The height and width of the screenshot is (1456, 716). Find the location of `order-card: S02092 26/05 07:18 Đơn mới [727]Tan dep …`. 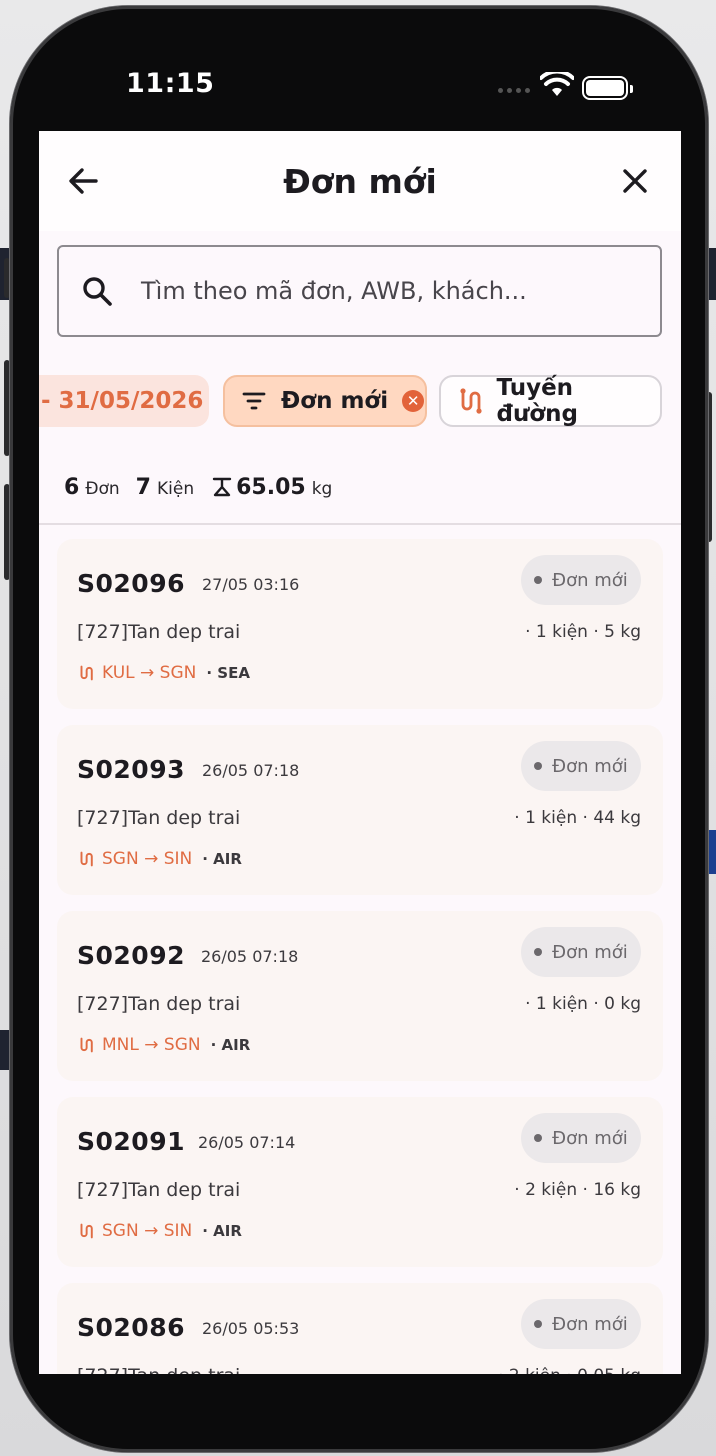

order-card: S02092 26/05 07:18 Đơn mới [727]Tan dep … is located at coordinates (360, 996).